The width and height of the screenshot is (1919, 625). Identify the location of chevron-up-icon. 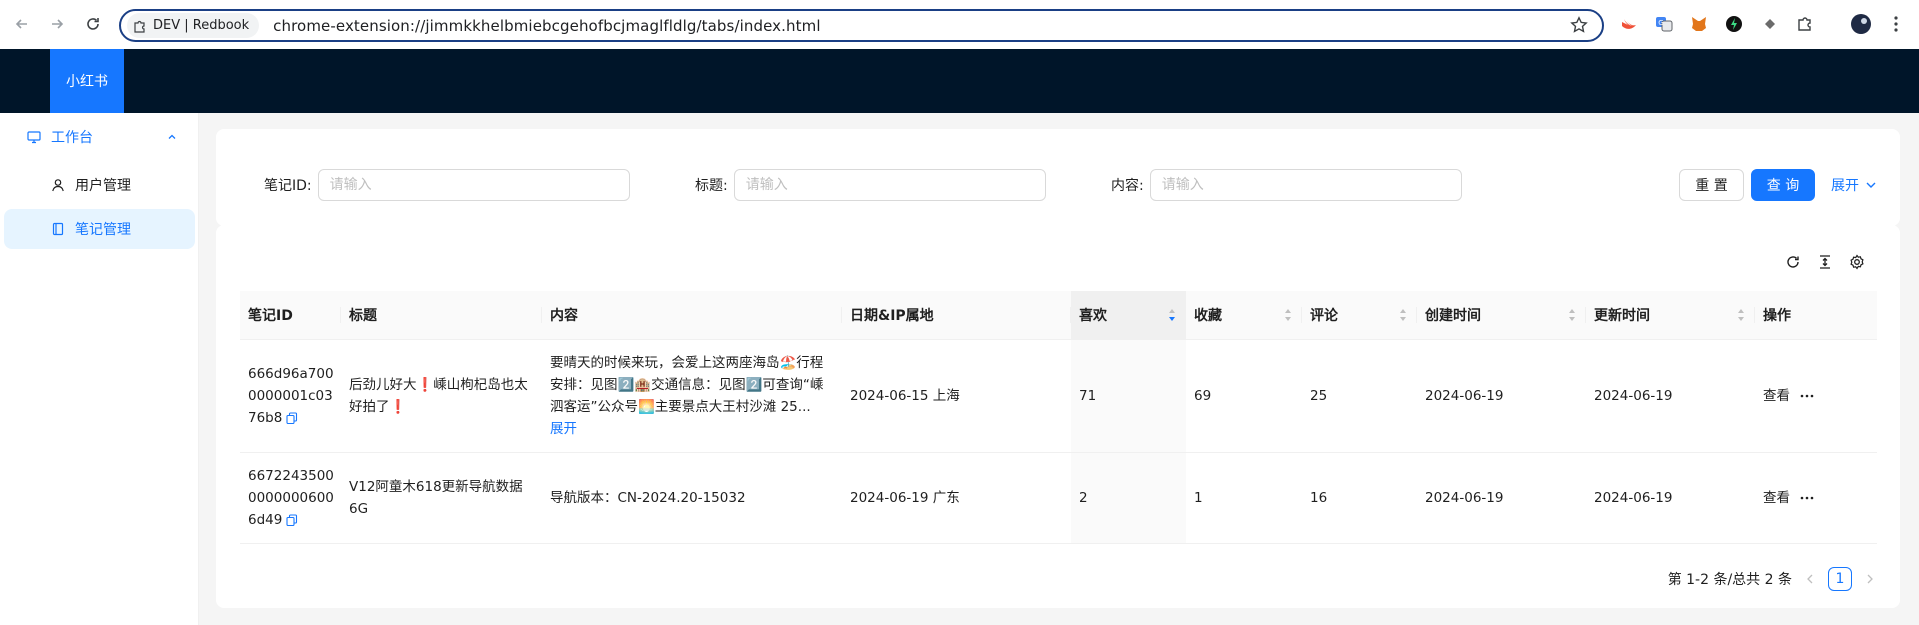
(172, 136).